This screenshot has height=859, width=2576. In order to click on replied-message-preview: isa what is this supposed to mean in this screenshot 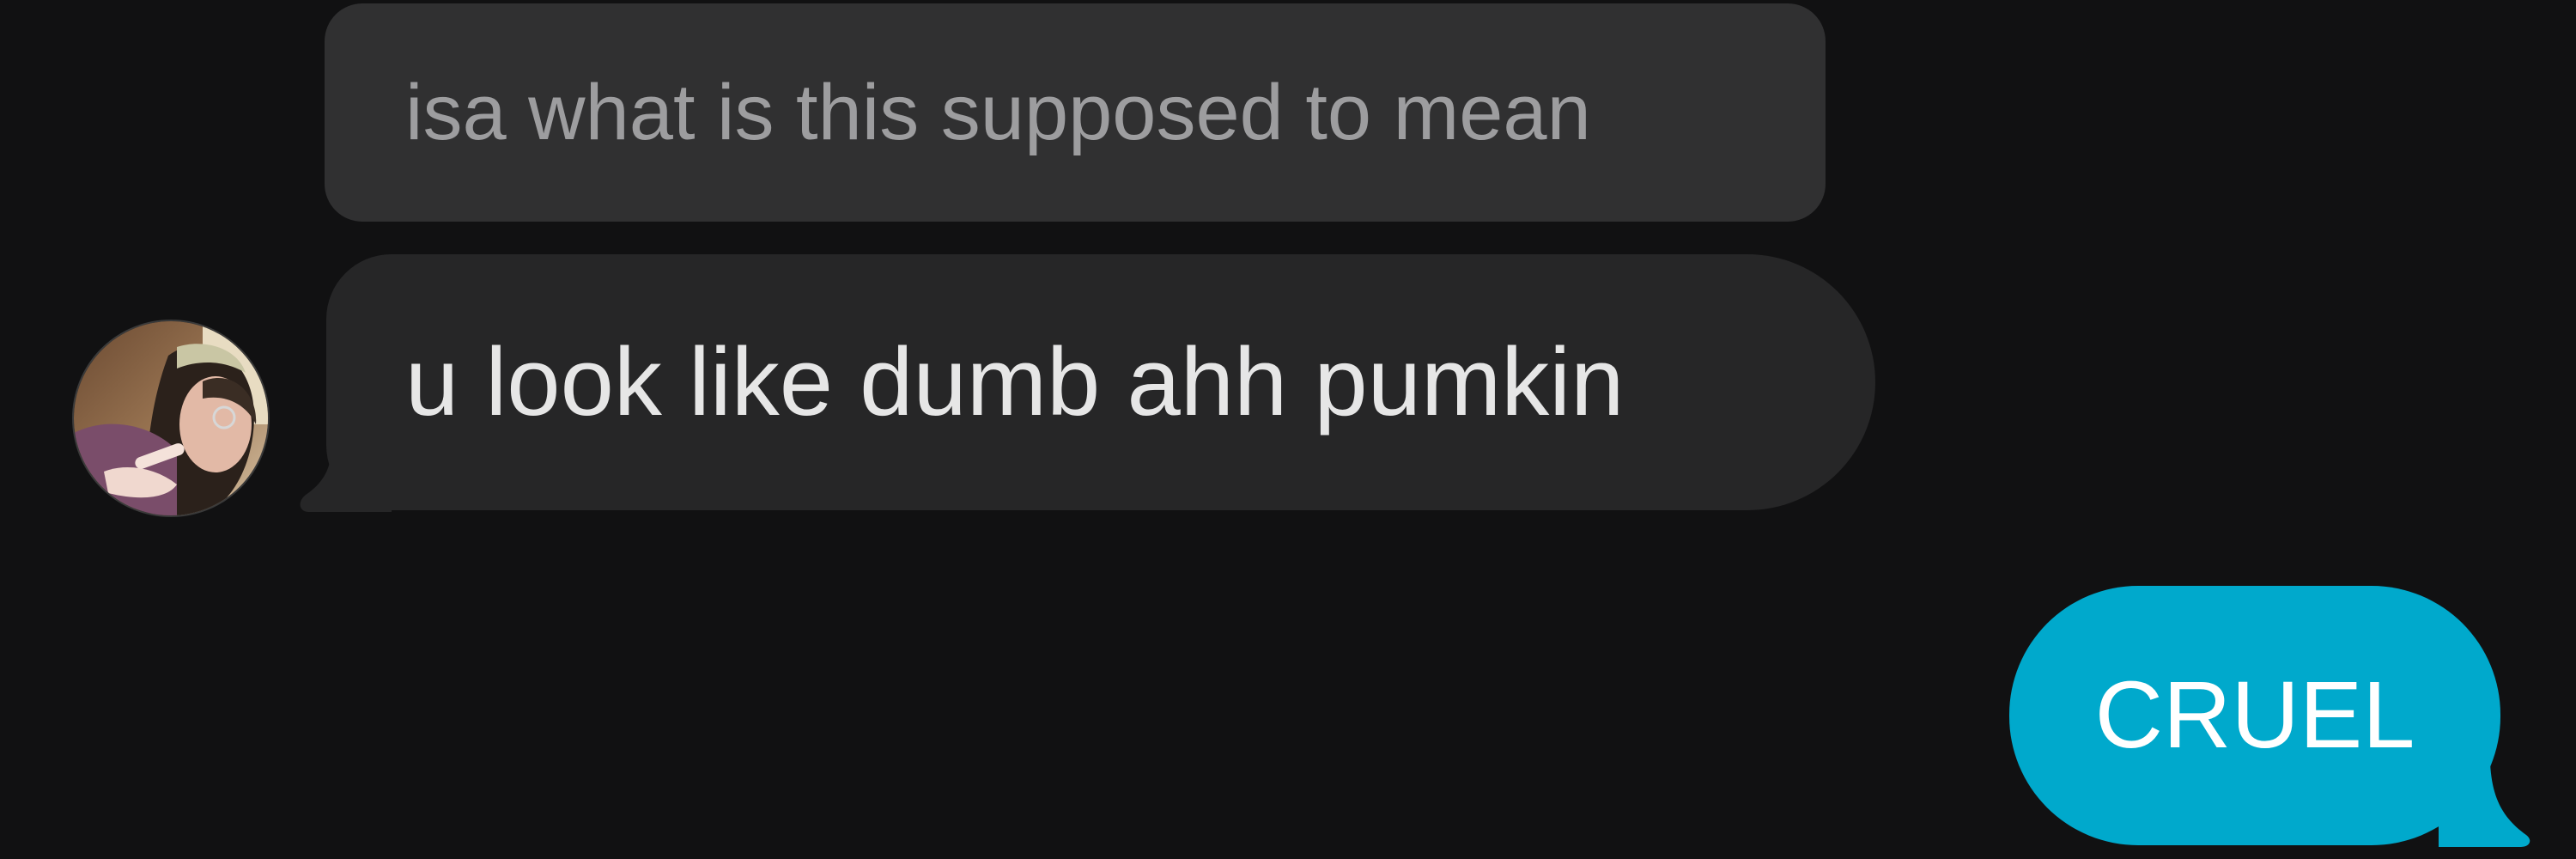, I will do `click(1075, 112)`.